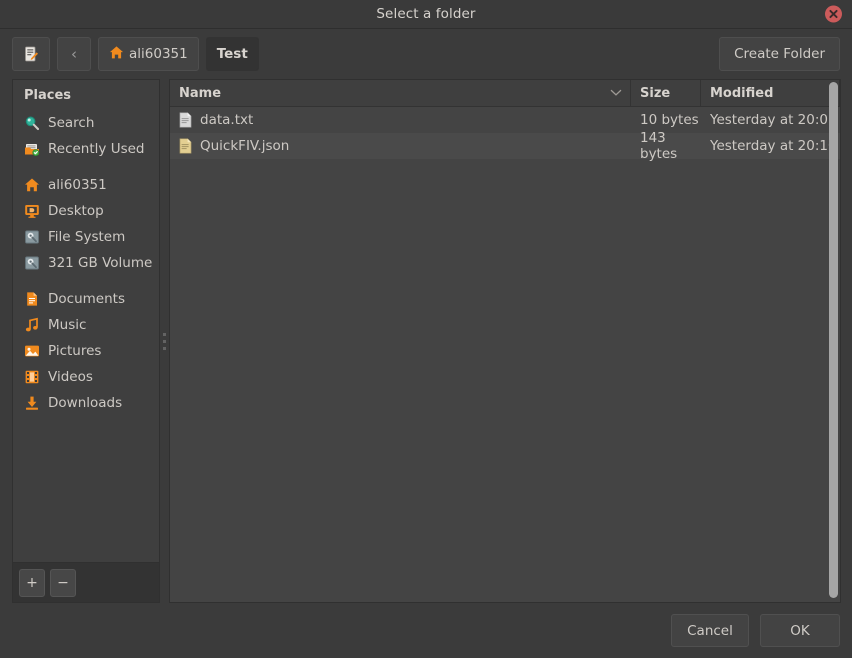  I want to click on splitter-grip-icon, so click(164, 341).